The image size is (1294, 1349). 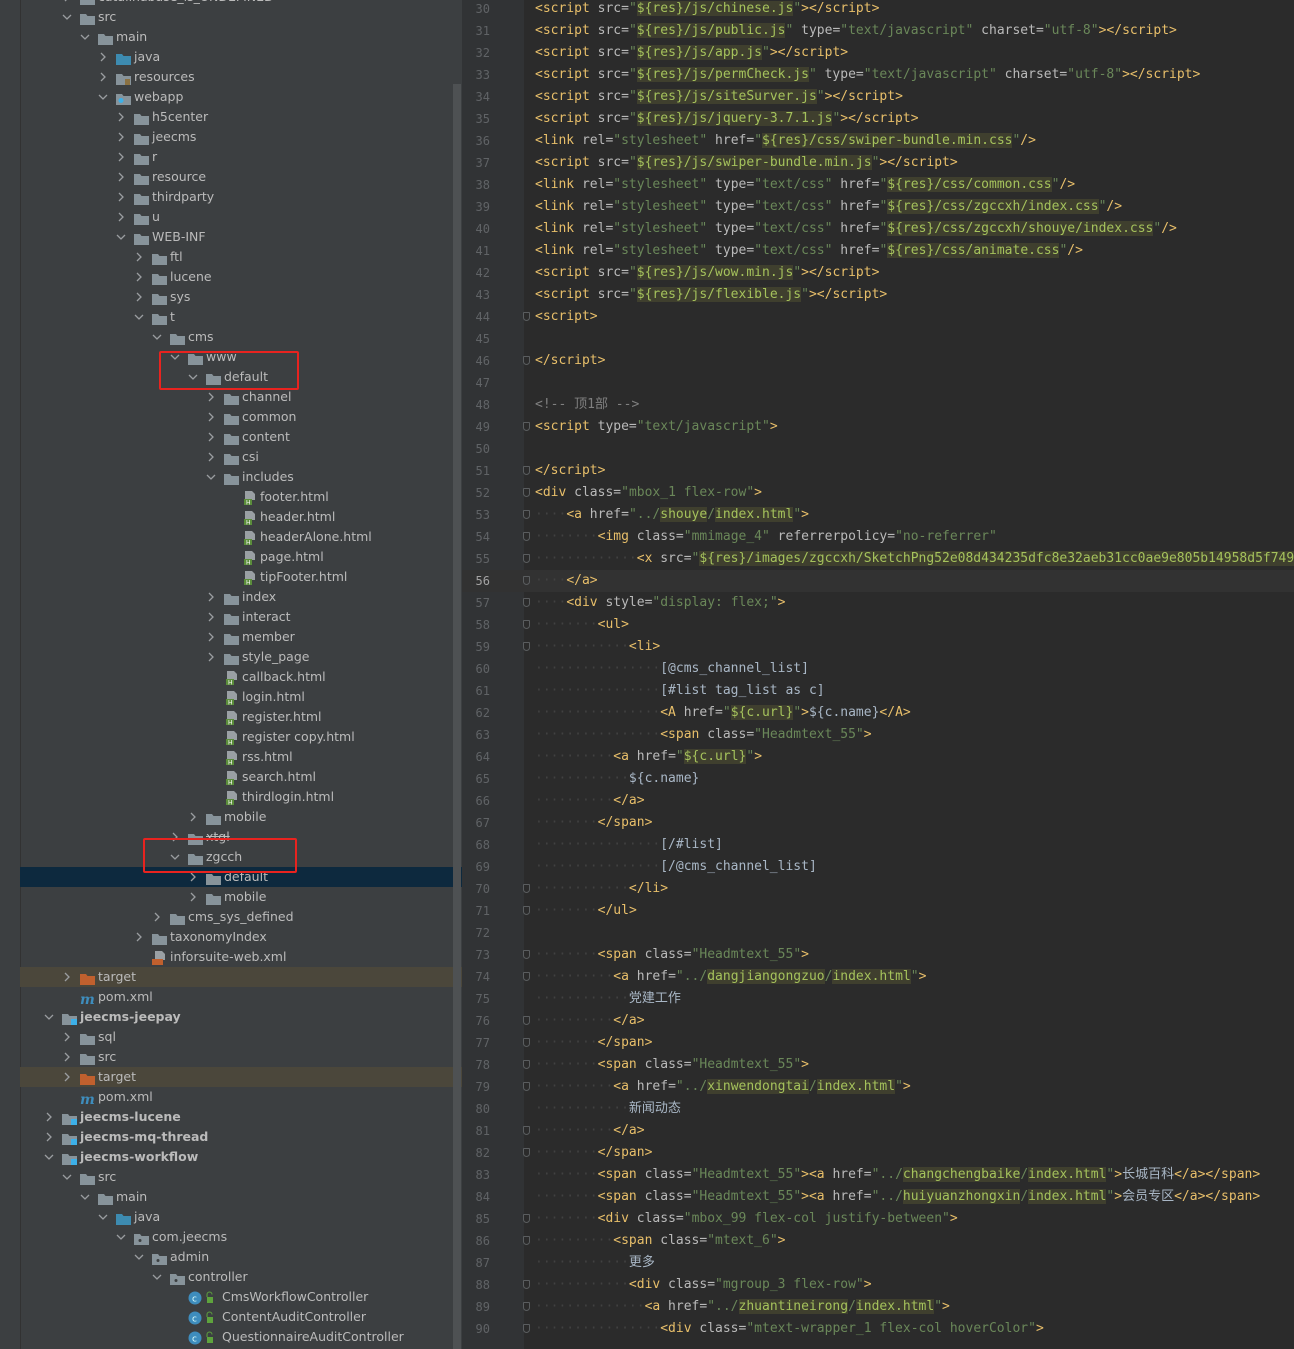 What do you see at coordinates (878, 867) in the screenshot?
I see `code-line: 69 ················[/@cms_channel_list]` at bounding box center [878, 867].